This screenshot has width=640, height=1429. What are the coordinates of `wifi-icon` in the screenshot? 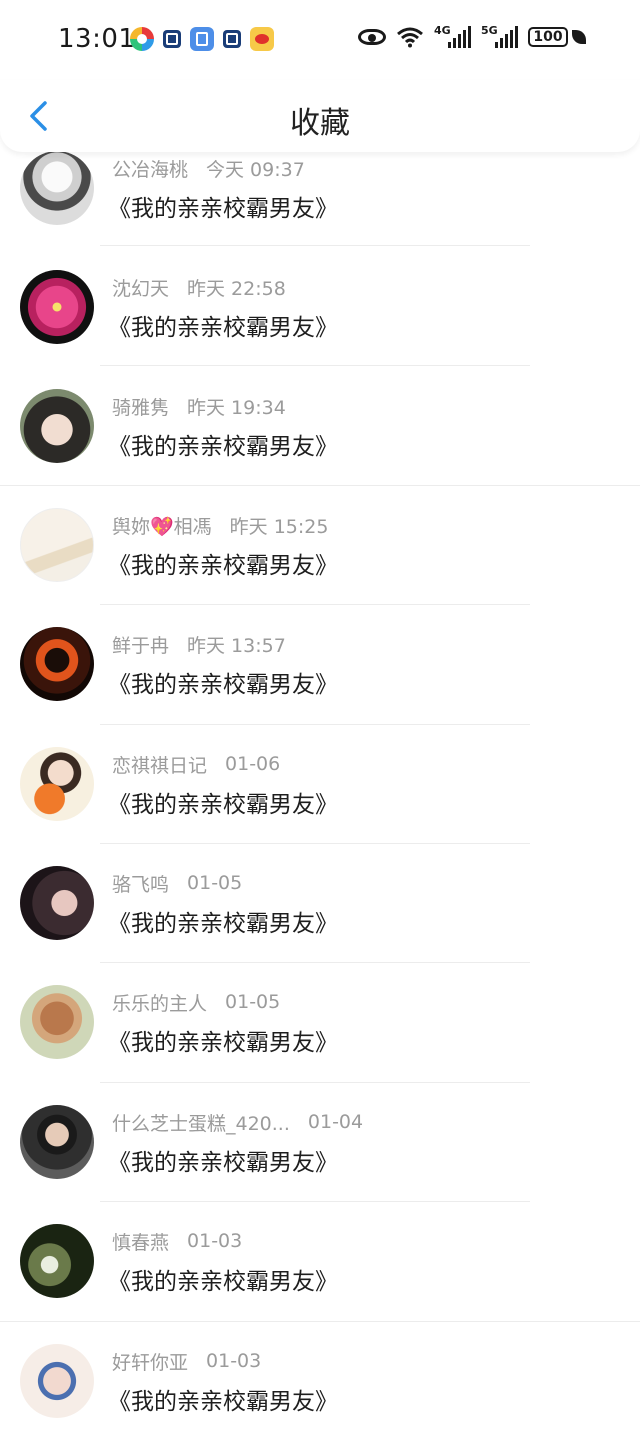 It's located at (410, 37).